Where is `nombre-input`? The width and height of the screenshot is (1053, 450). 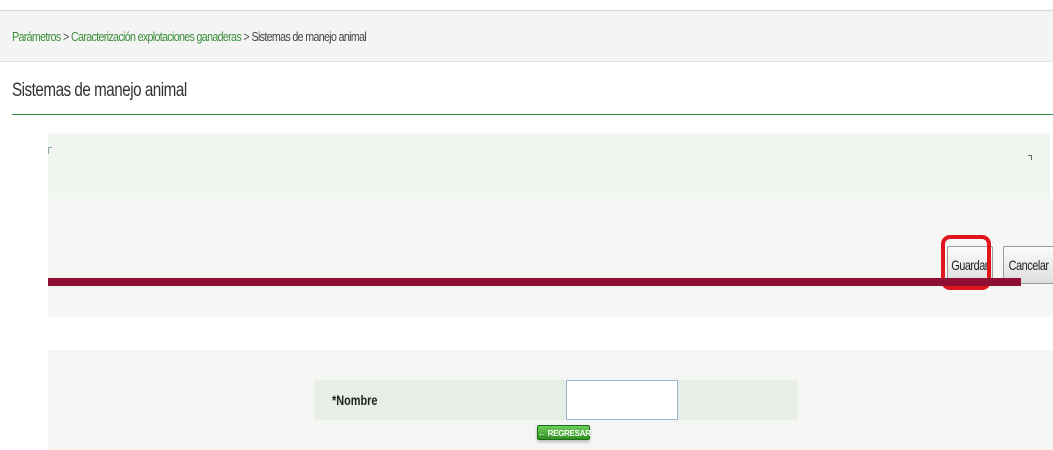
nombre-input is located at coordinates (622, 400).